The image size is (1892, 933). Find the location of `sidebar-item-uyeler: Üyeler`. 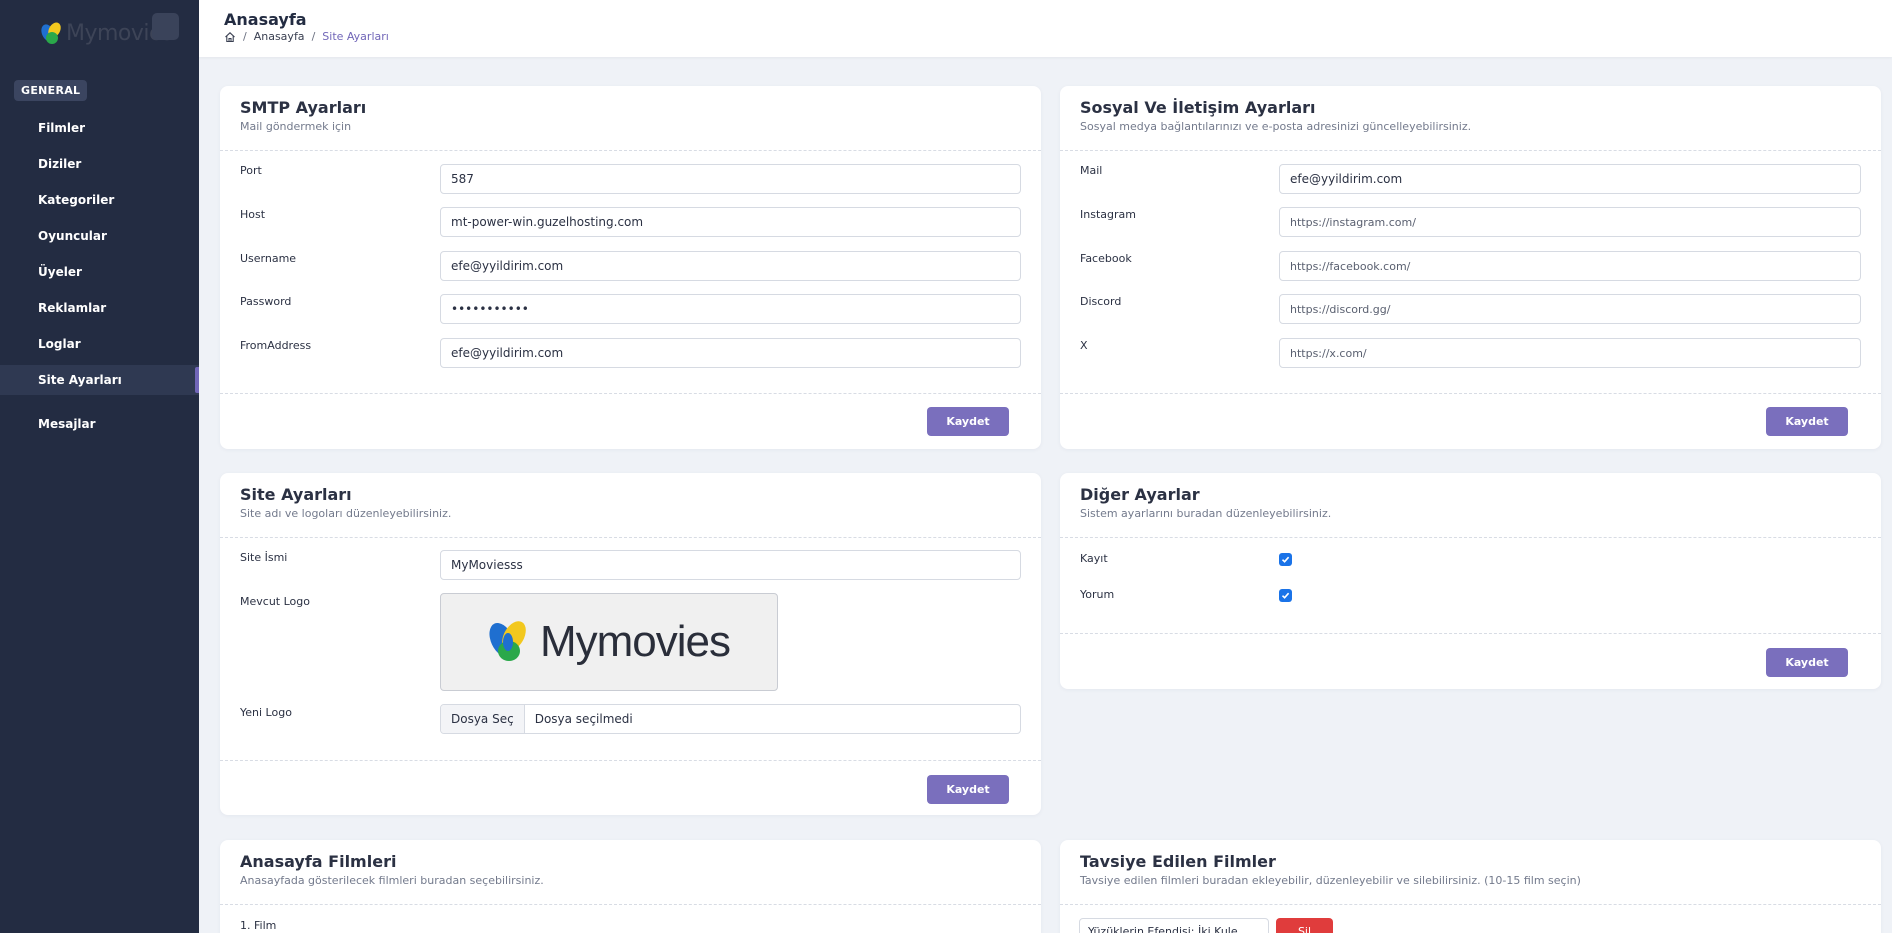

sidebar-item-uyeler: Üyeler is located at coordinates (99, 272).